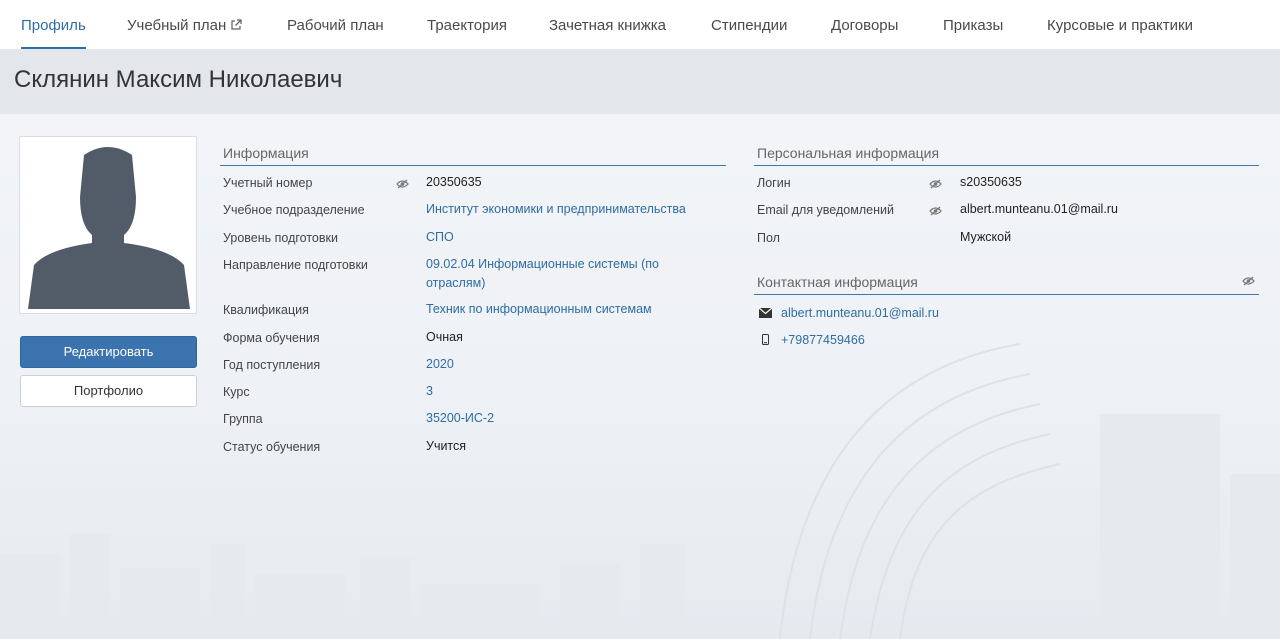 Image resolution: width=1280 pixels, height=639 pixels. Describe the element at coordinates (268, 183) in the screenshot. I see `label-account-number: Учетный номер` at that location.